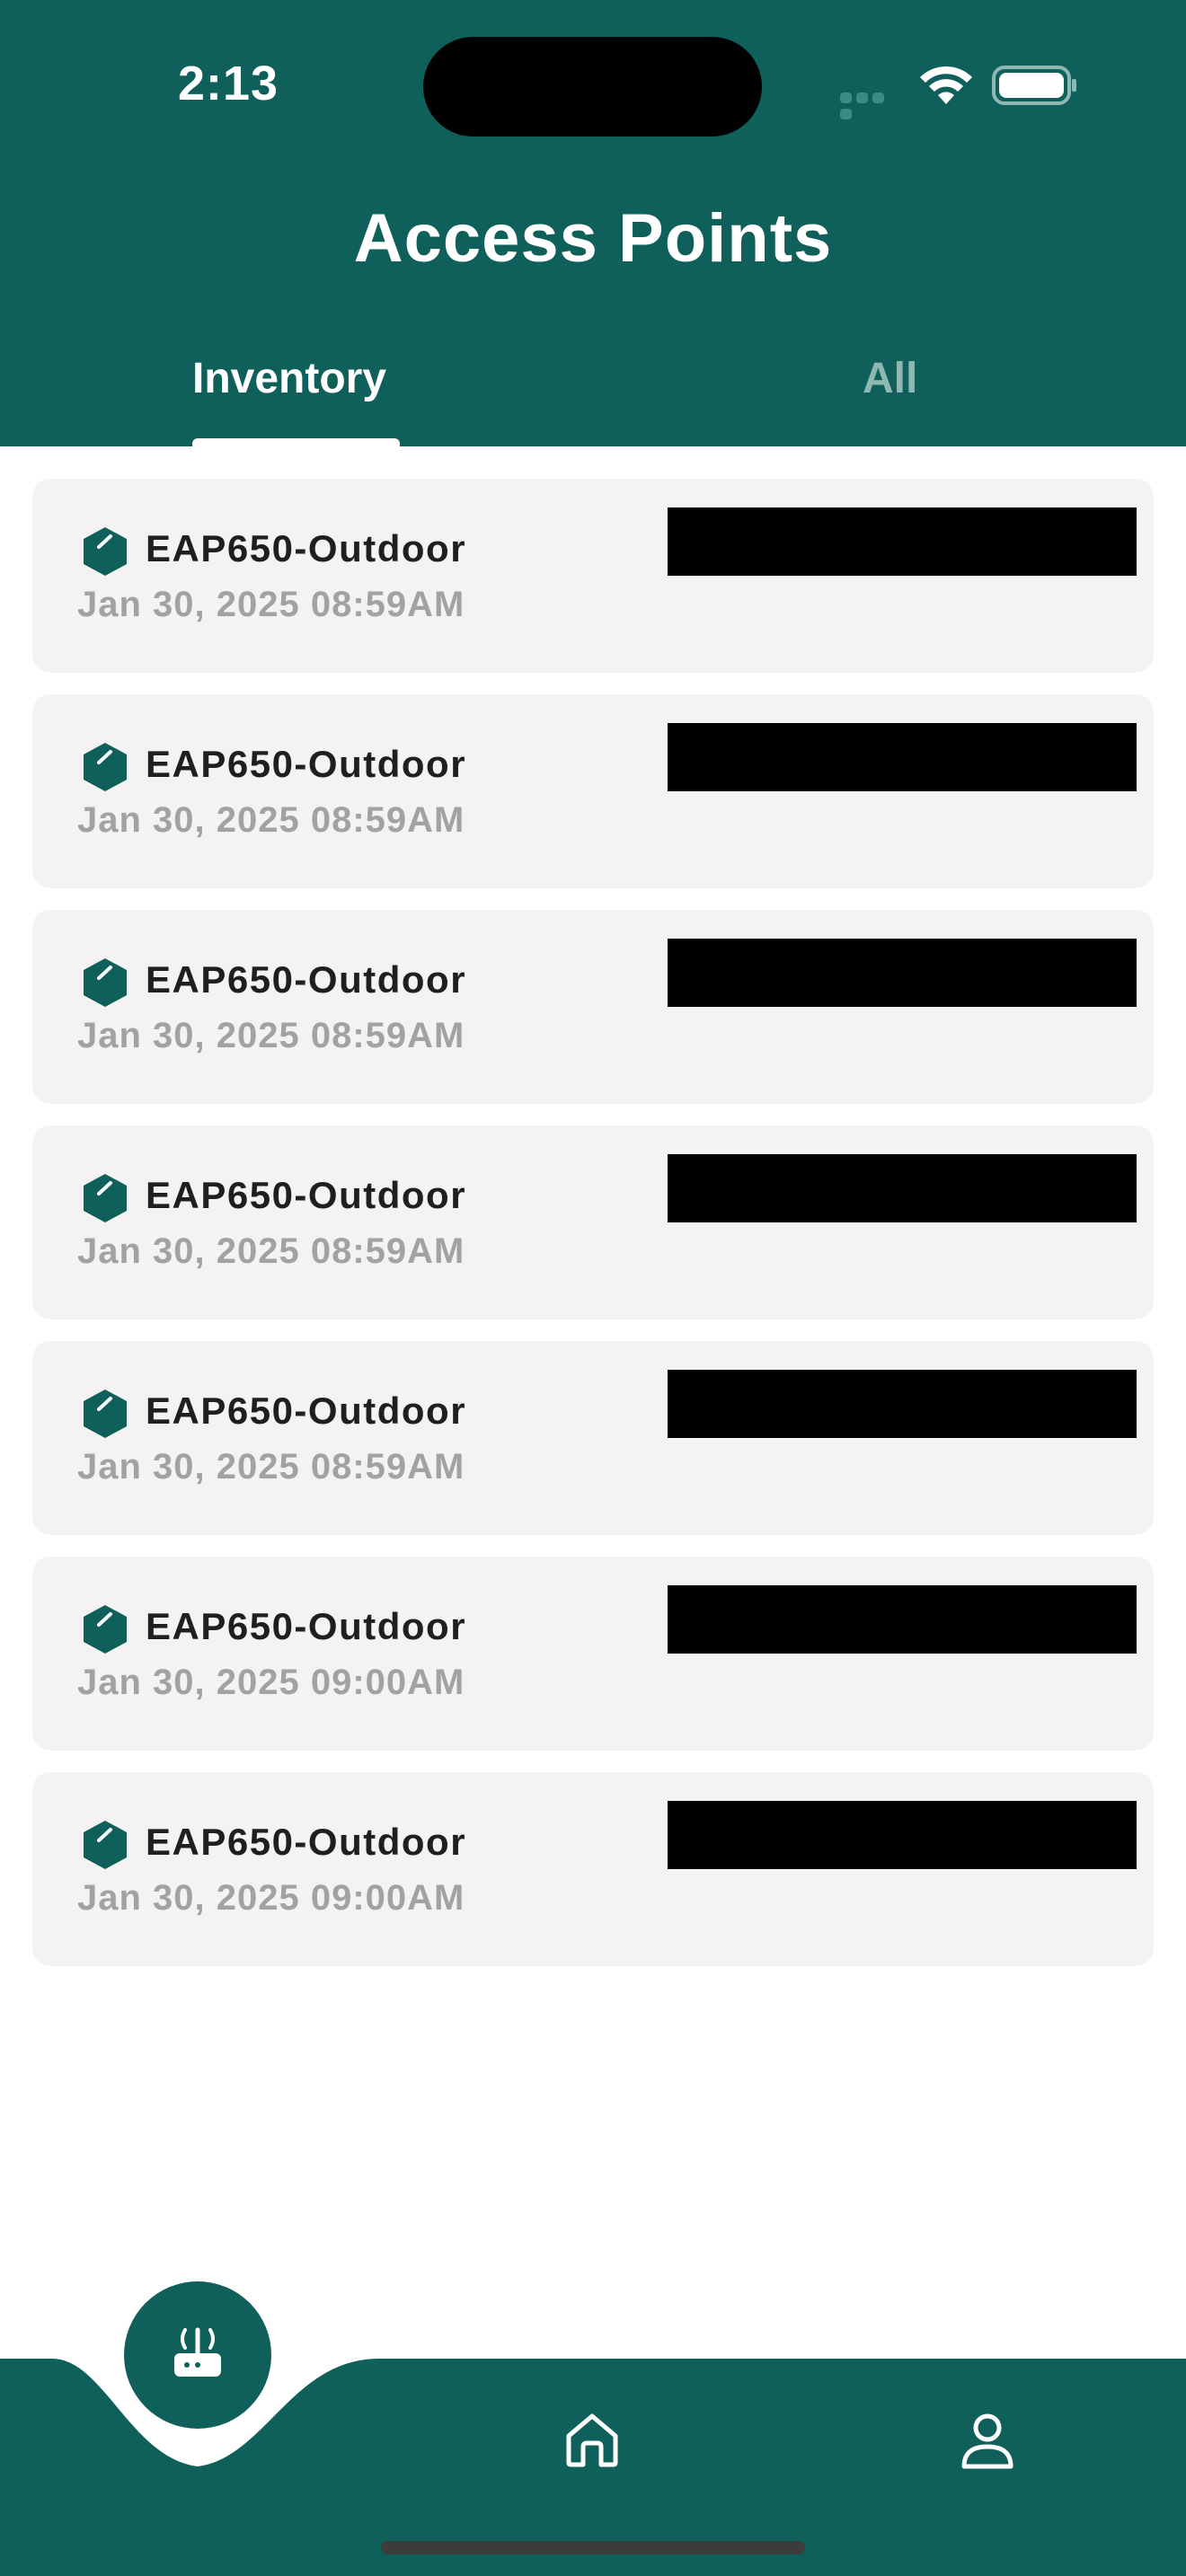 This screenshot has width=1186, height=2576. I want to click on battery-icon, so click(1034, 85).